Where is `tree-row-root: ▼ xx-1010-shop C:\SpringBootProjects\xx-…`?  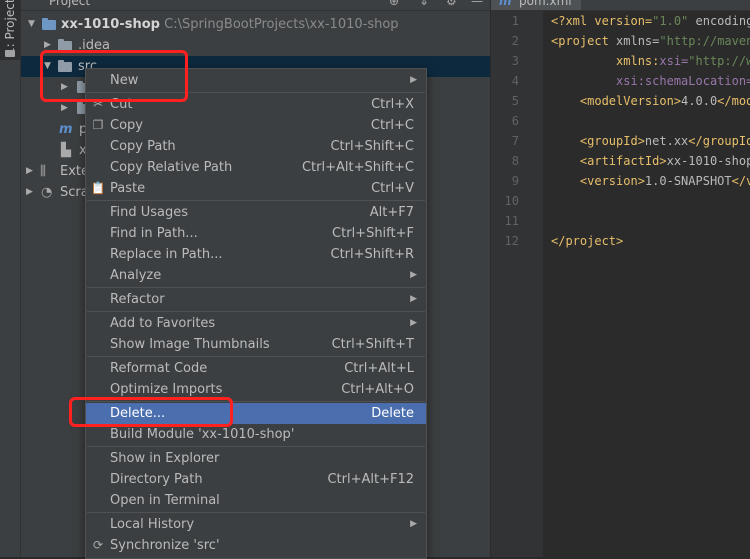
tree-row-root: ▼ xx-1010-shop C:\SpringBootProjects\xx-… is located at coordinates (255, 24).